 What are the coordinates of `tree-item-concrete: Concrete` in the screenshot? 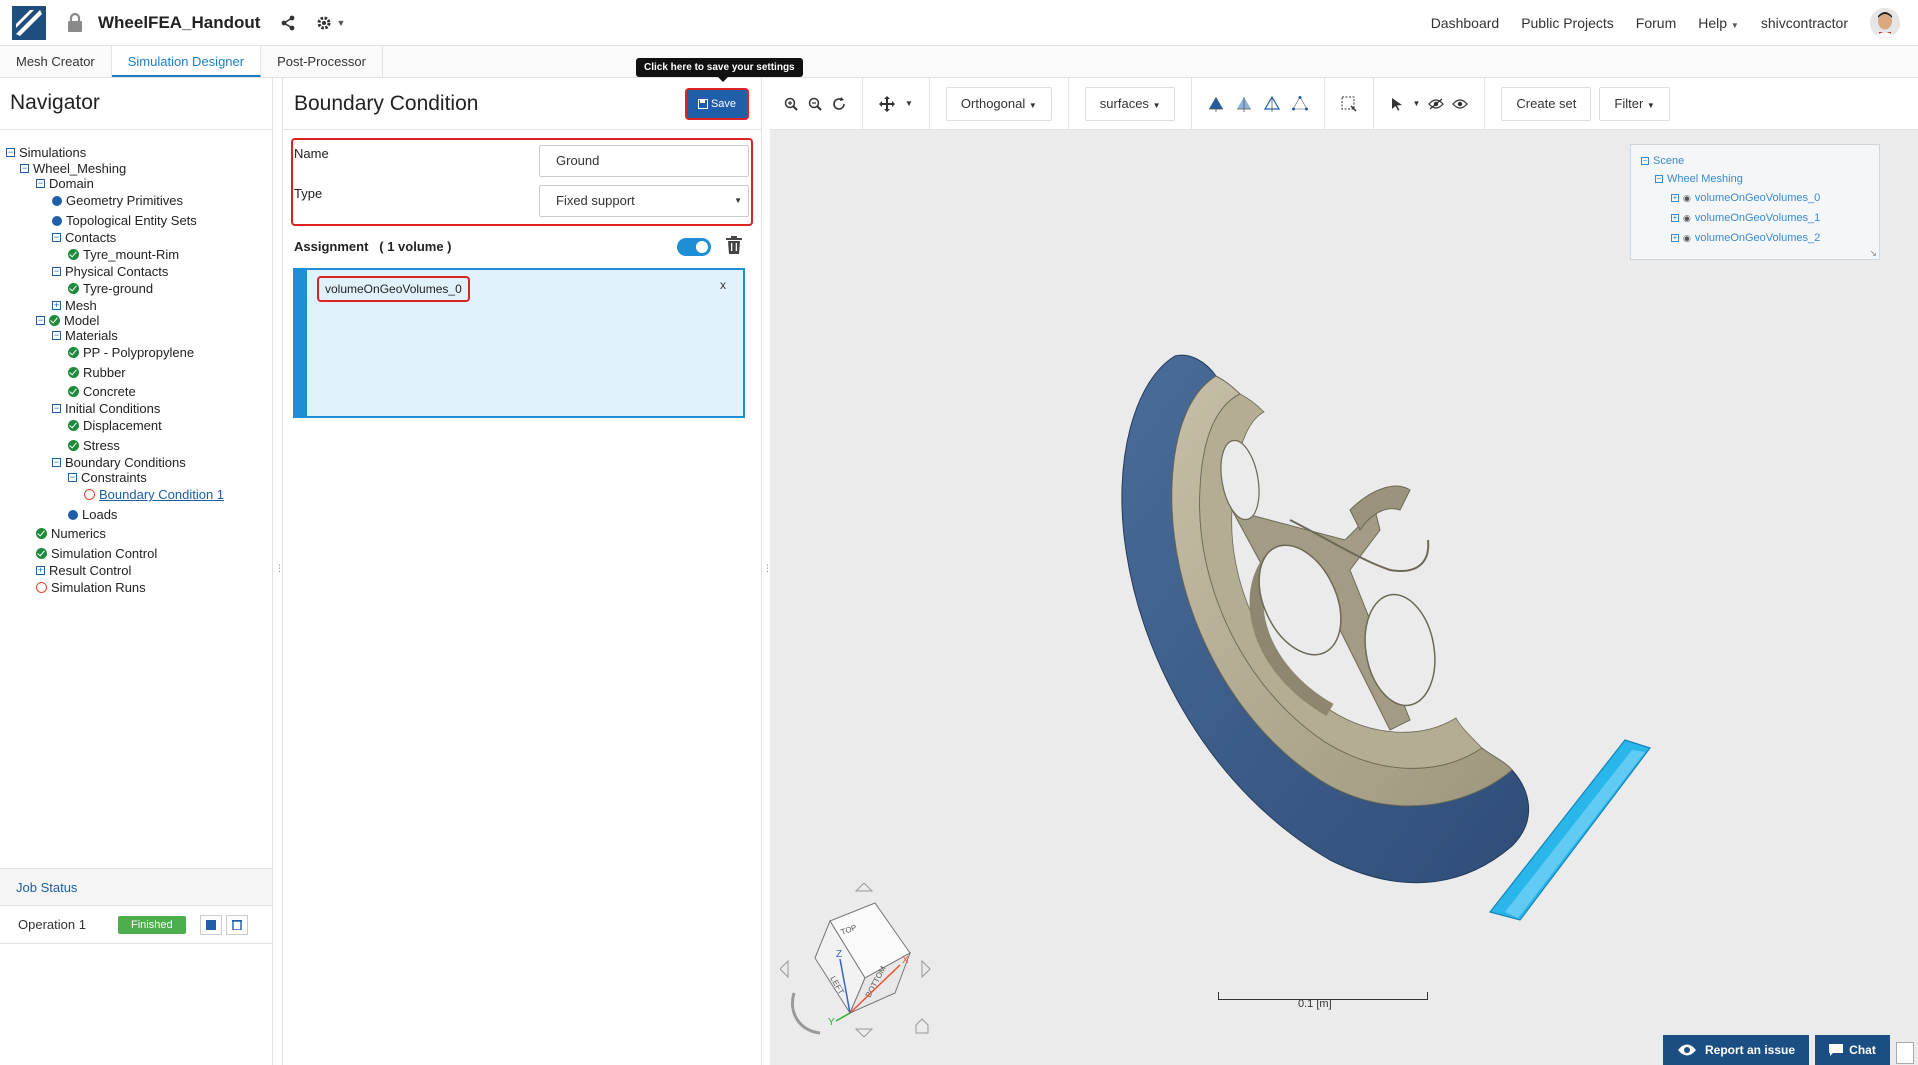 It's located at (102, 391).